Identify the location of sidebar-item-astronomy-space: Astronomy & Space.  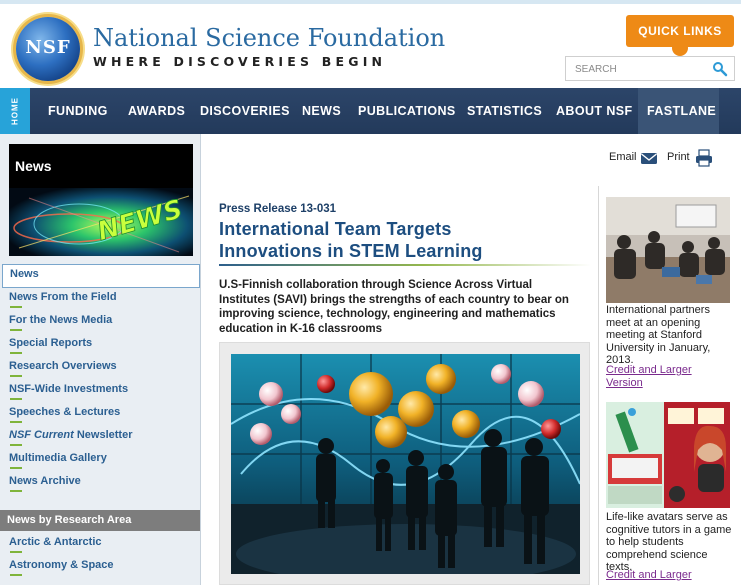
(101, 567).